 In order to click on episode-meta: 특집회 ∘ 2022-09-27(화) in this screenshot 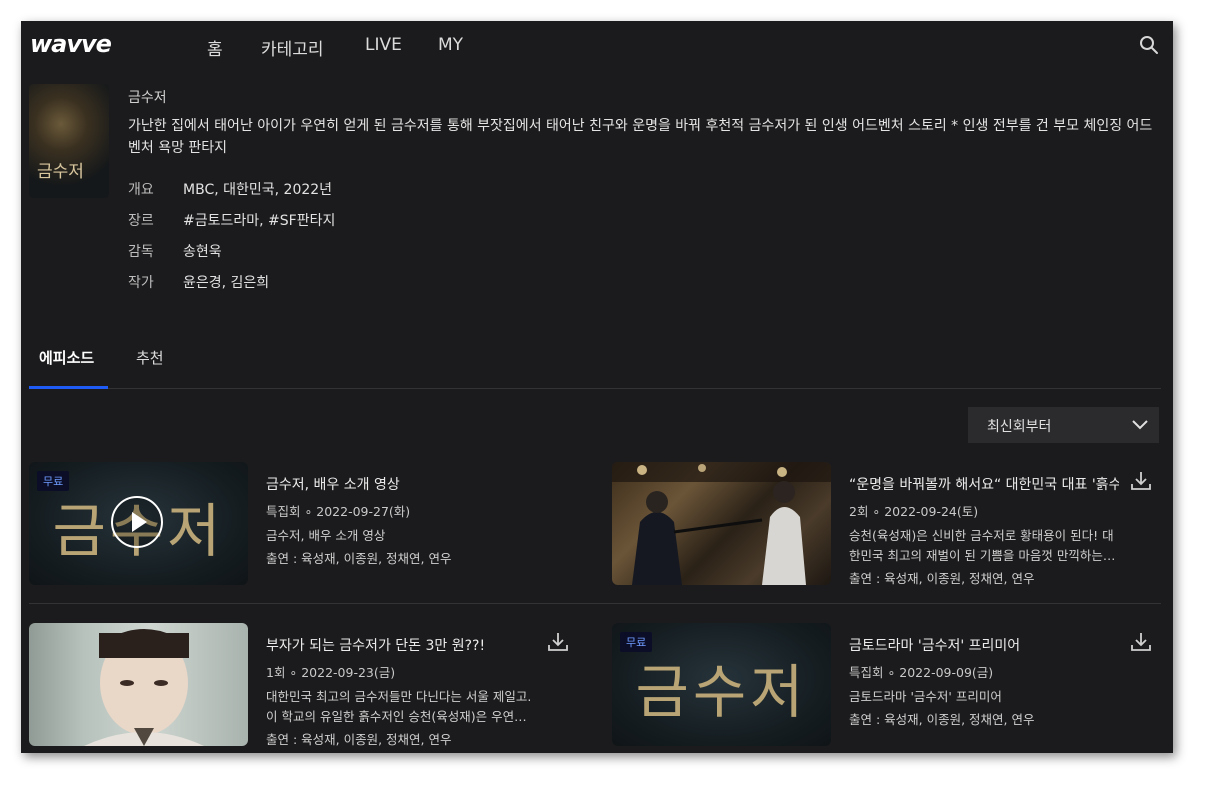, I will do `click(338, 511)`.